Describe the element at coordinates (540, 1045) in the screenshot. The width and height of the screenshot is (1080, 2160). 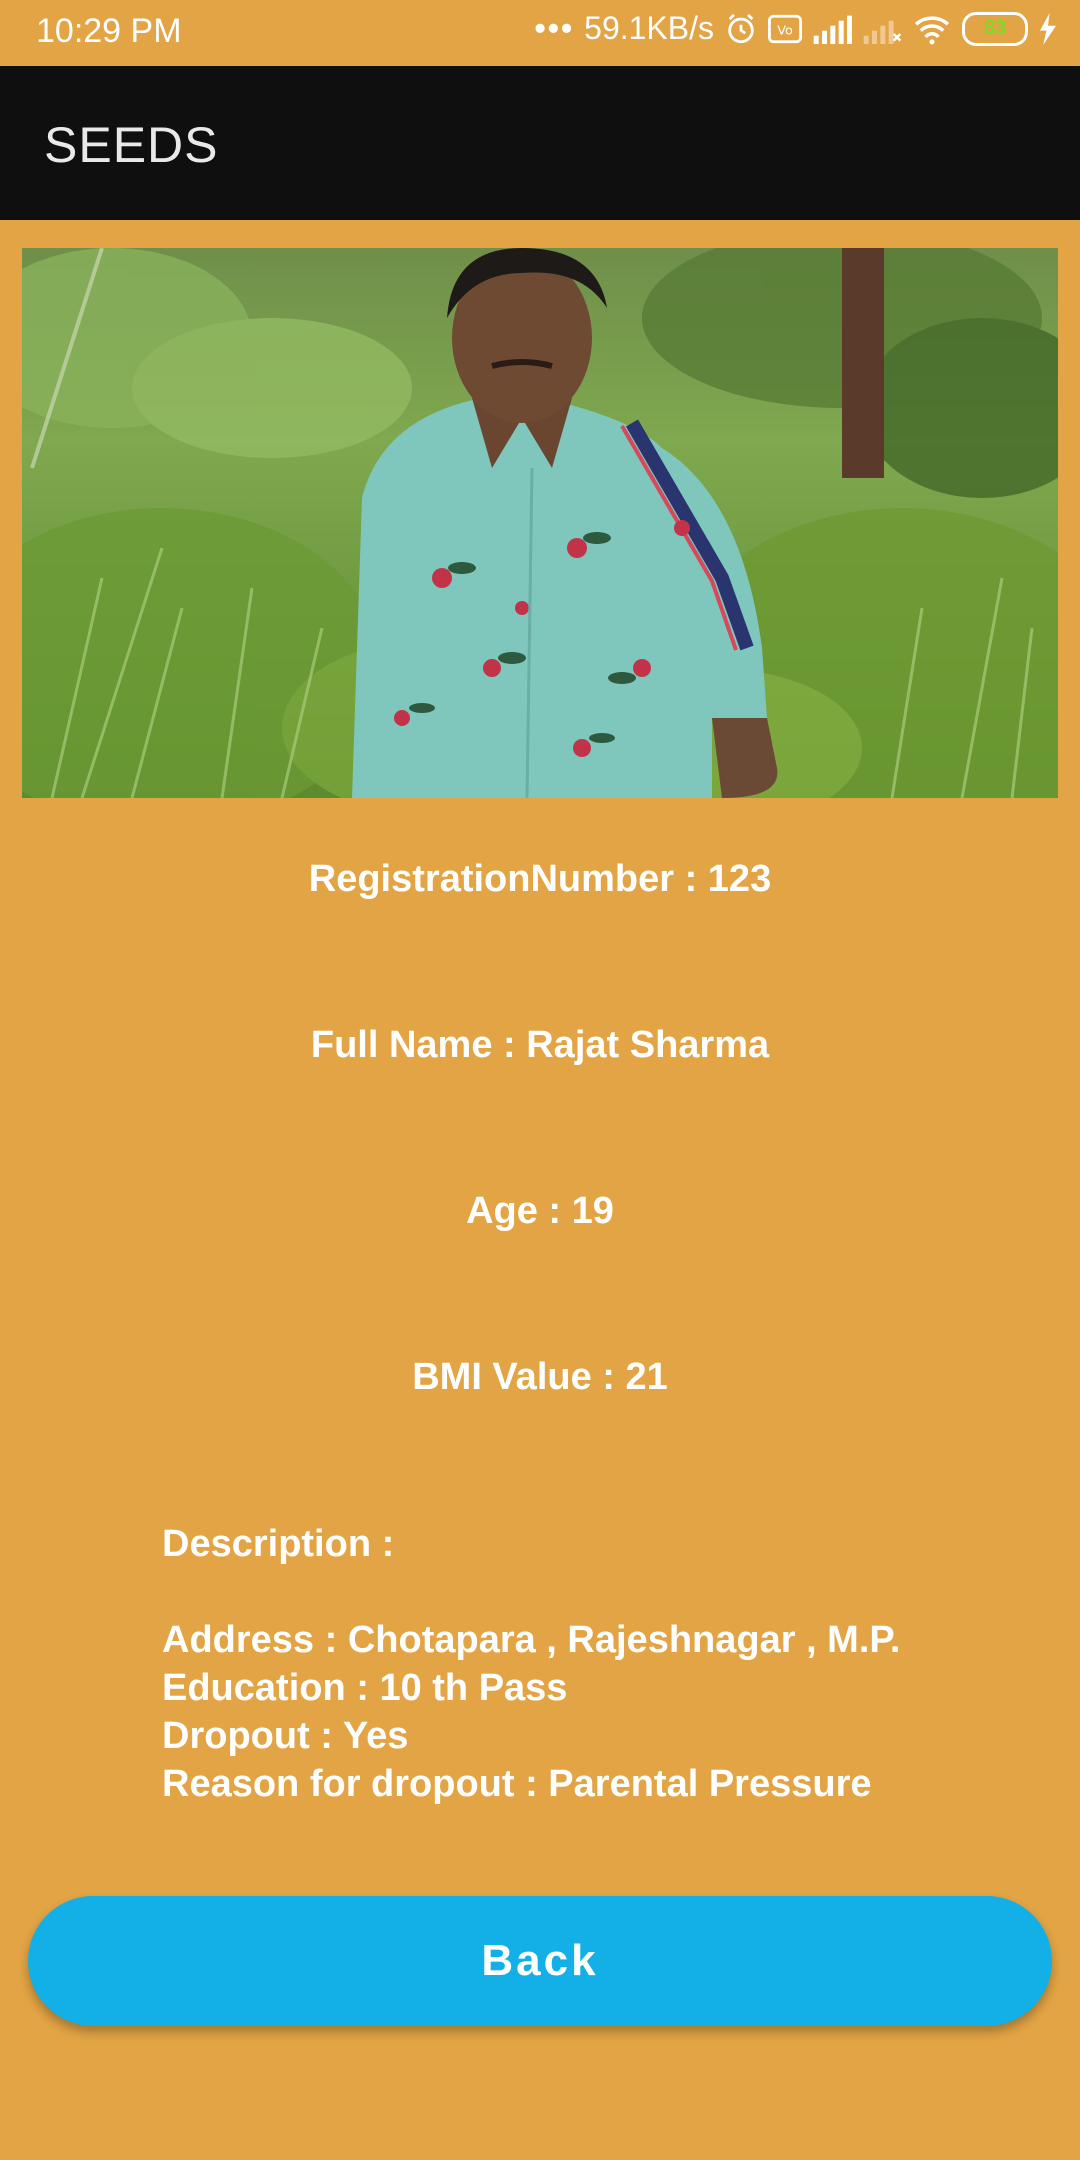
I see `full-name: Full Name : Rajat Sharma` at that location.